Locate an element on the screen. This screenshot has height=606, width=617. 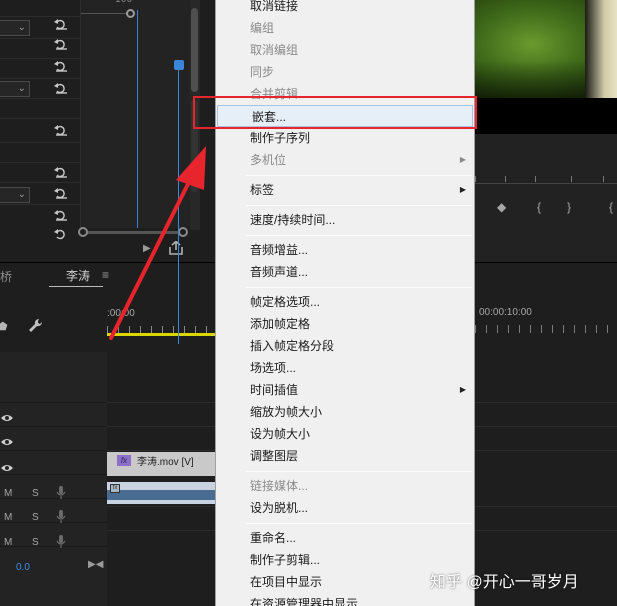
mark-out-button: } is located at coordinates (569, 207).